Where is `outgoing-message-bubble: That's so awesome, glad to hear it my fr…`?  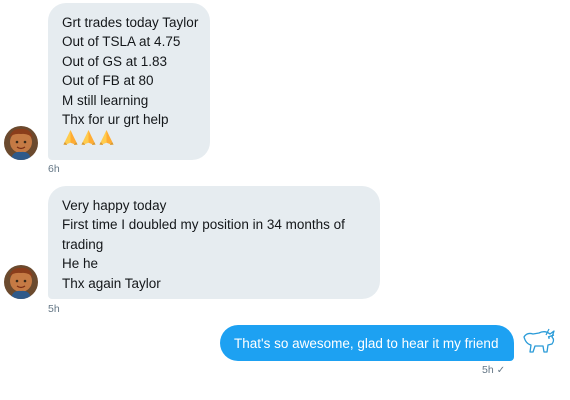 outgoing-message-bubble: That's so awesome, glad to hear it my fr… is located at coordinates (367, 343).